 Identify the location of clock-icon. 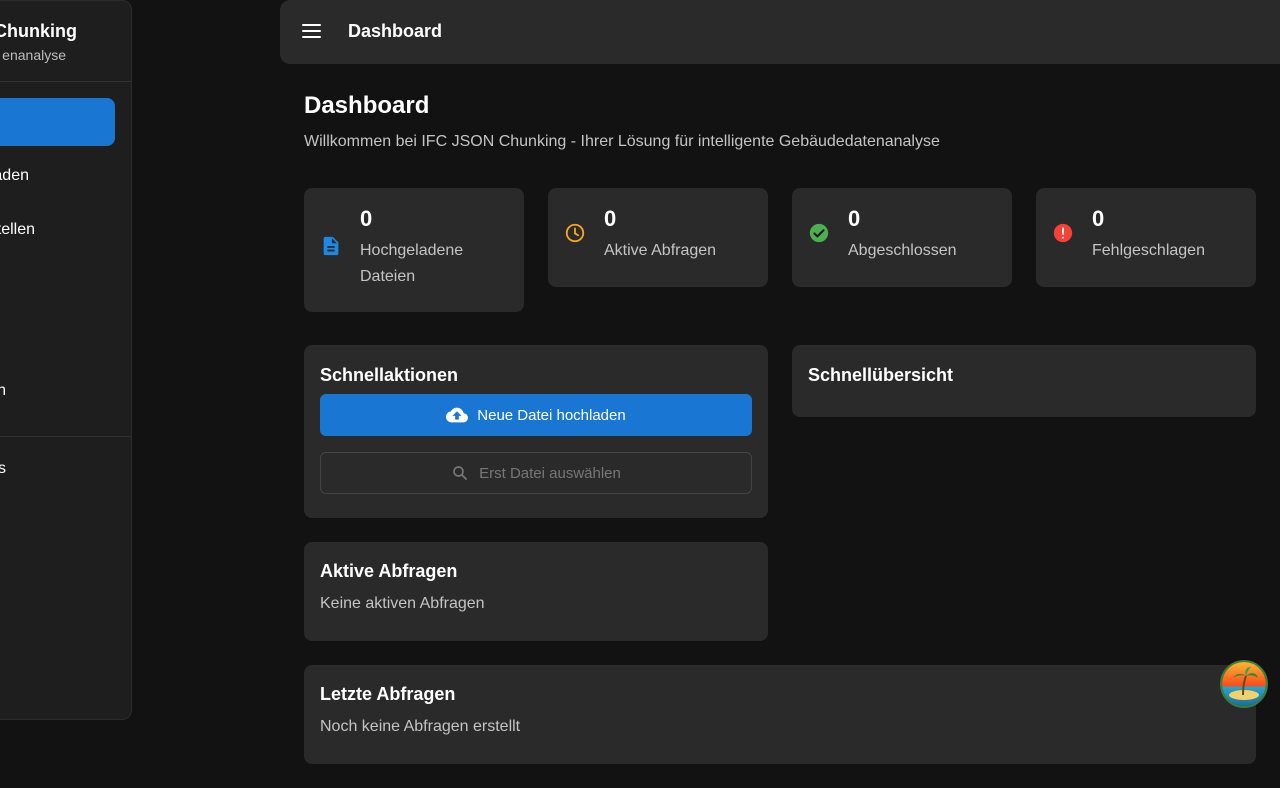
(575, 233).